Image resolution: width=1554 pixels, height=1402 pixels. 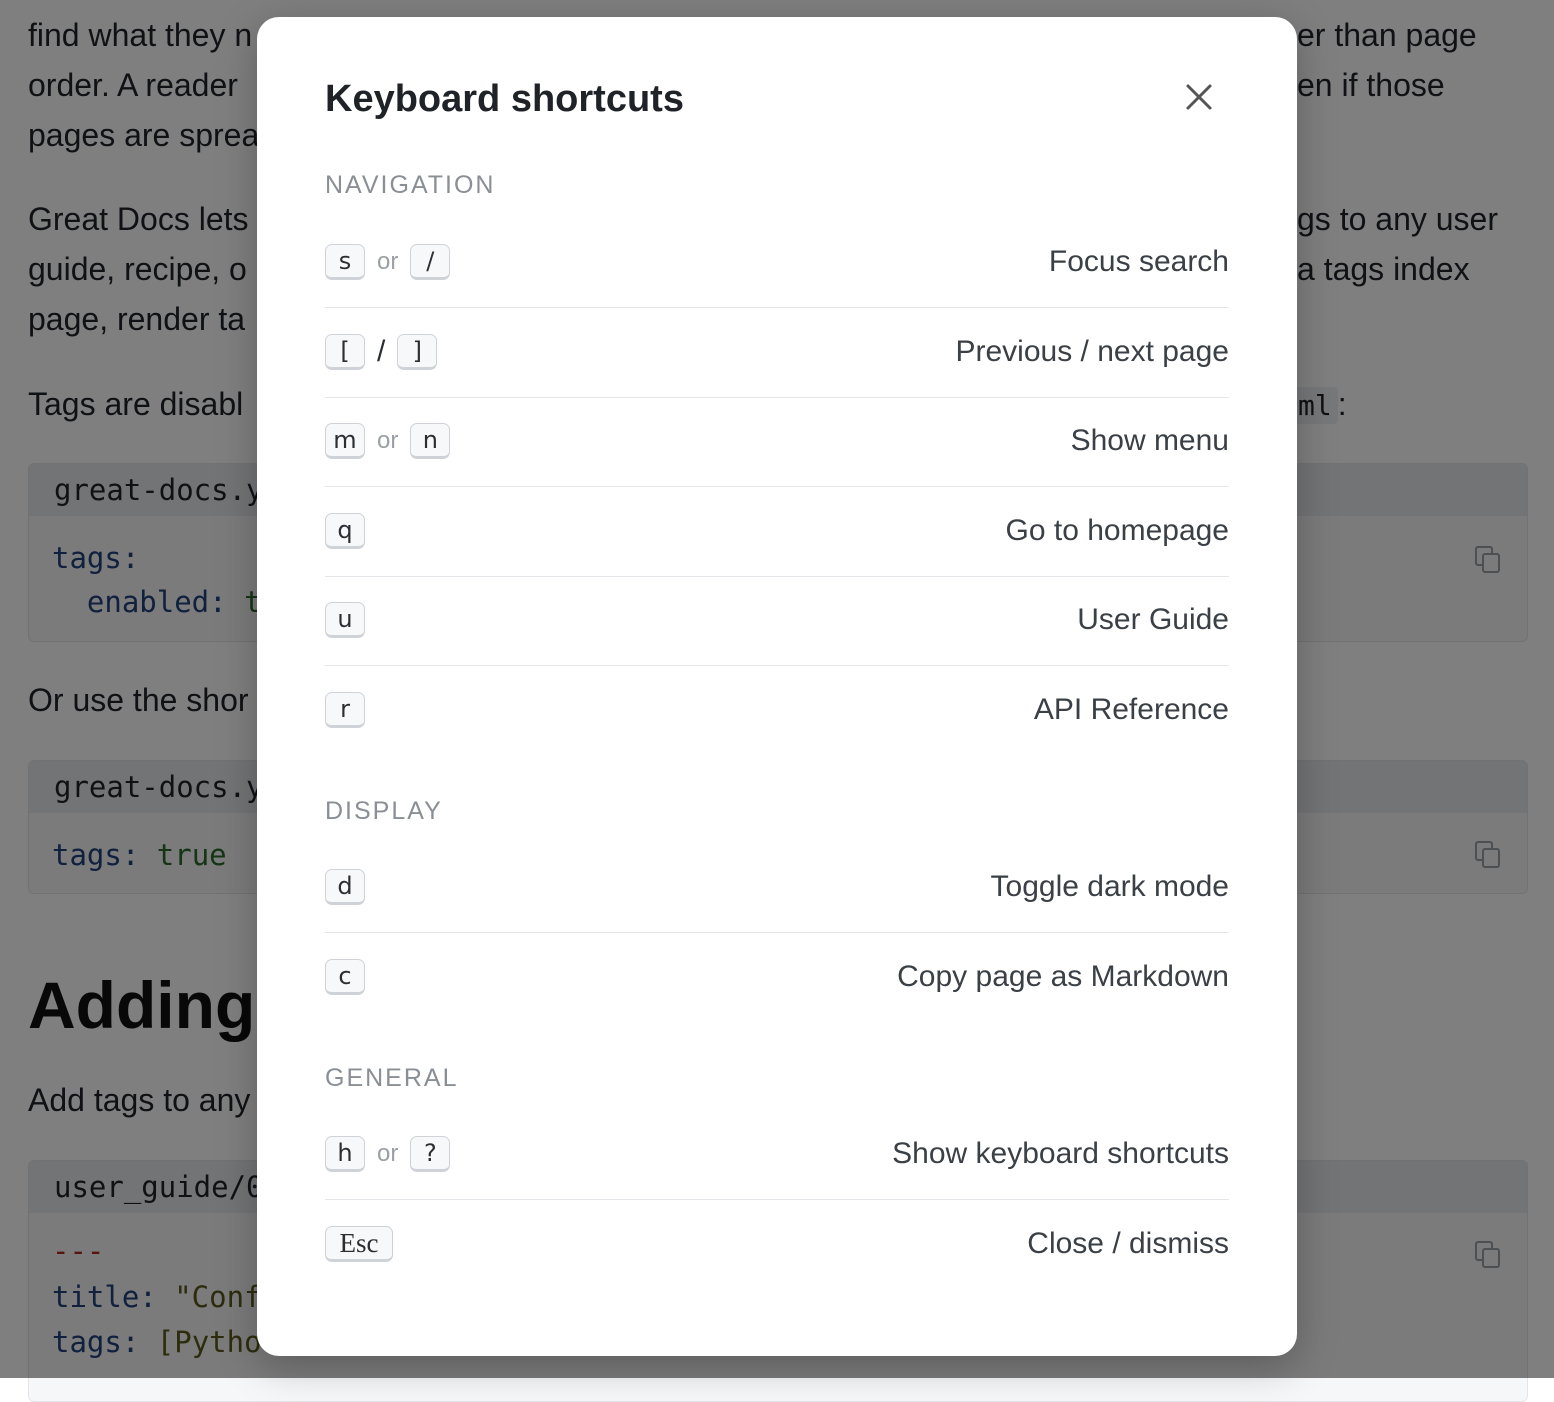 I want to click on key: r, so click(x=345, y=710).